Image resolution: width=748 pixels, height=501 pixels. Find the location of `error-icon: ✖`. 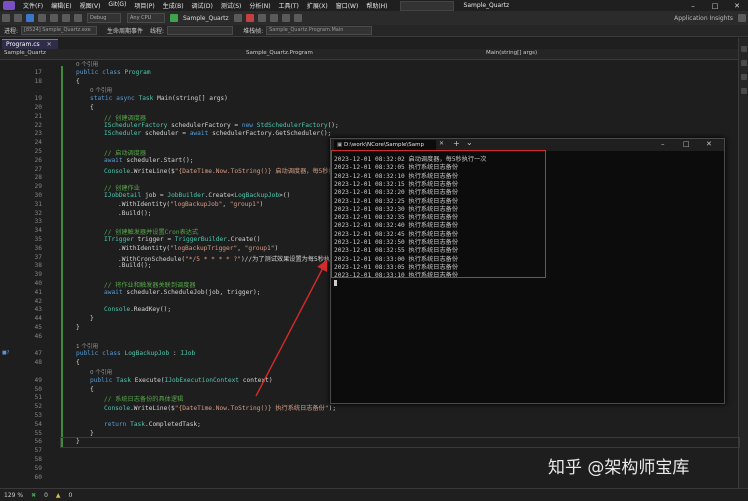

error-icon: ✖ is located at coordinates (34, 495).